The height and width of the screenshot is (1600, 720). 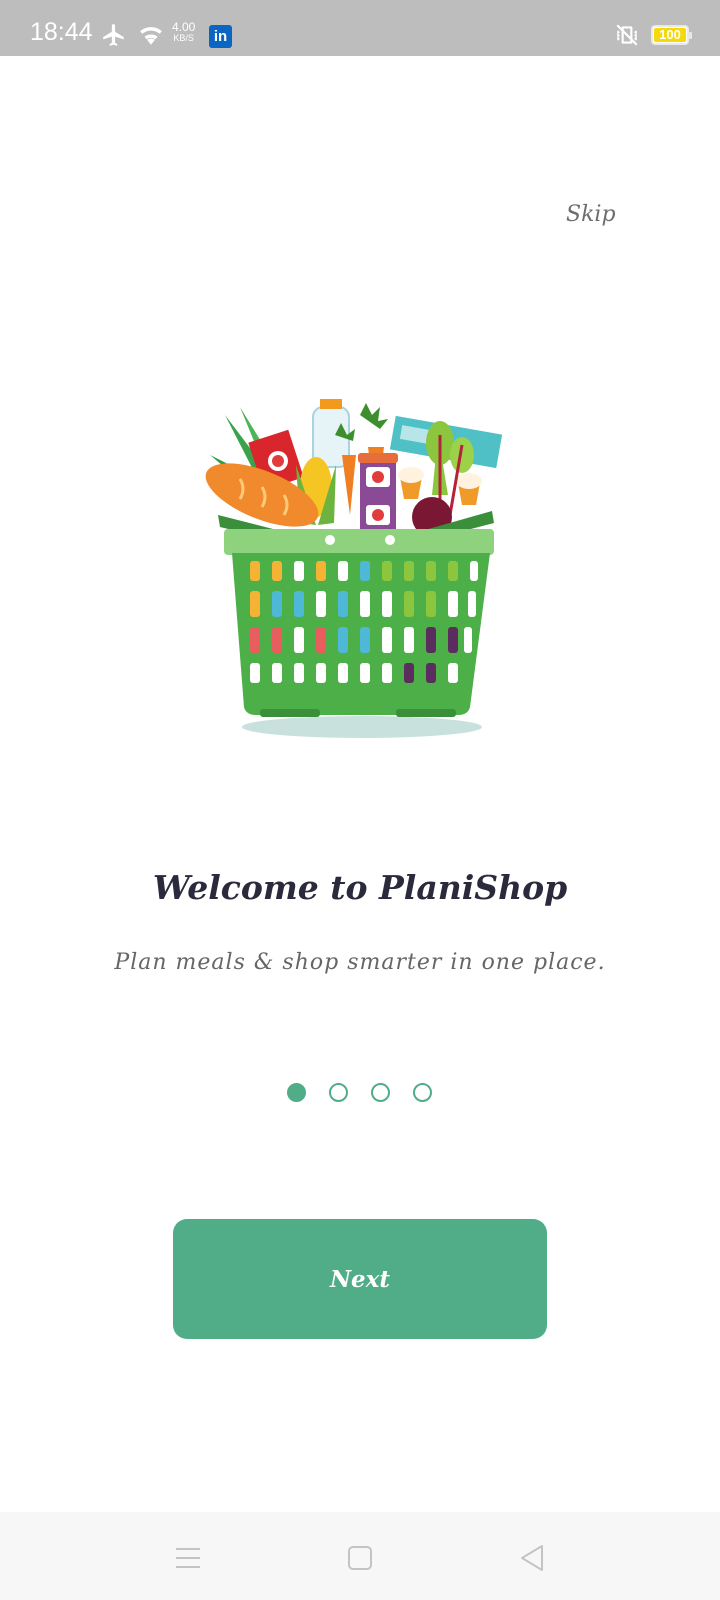 I want to click on status-time: 18:44, so click(x=61, y=32).